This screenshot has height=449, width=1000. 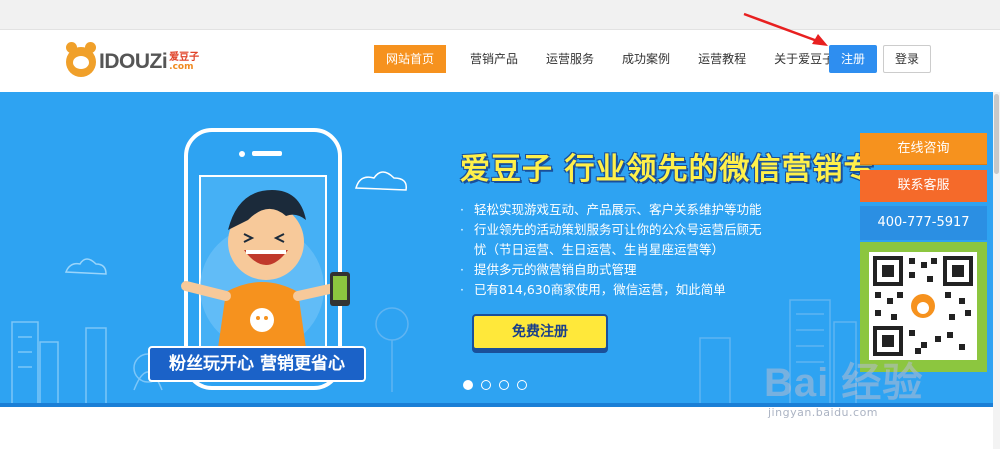 I want to click on page-scrollbar, so click(x=996, y=270).